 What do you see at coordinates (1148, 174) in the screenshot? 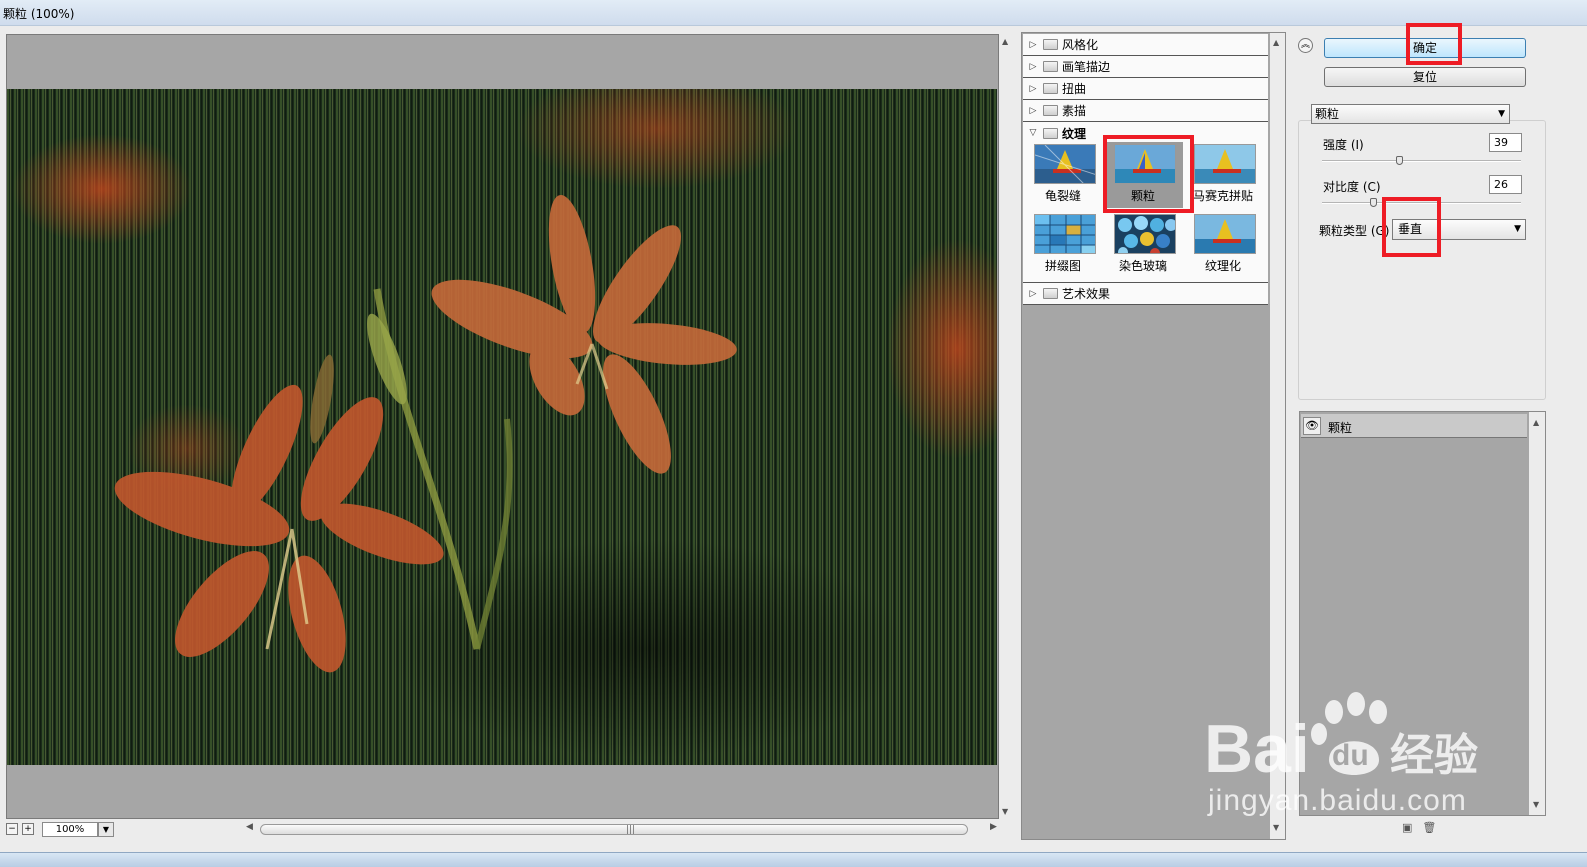
I see `highlight-box-thumb` at bounding box center [1148, 174].